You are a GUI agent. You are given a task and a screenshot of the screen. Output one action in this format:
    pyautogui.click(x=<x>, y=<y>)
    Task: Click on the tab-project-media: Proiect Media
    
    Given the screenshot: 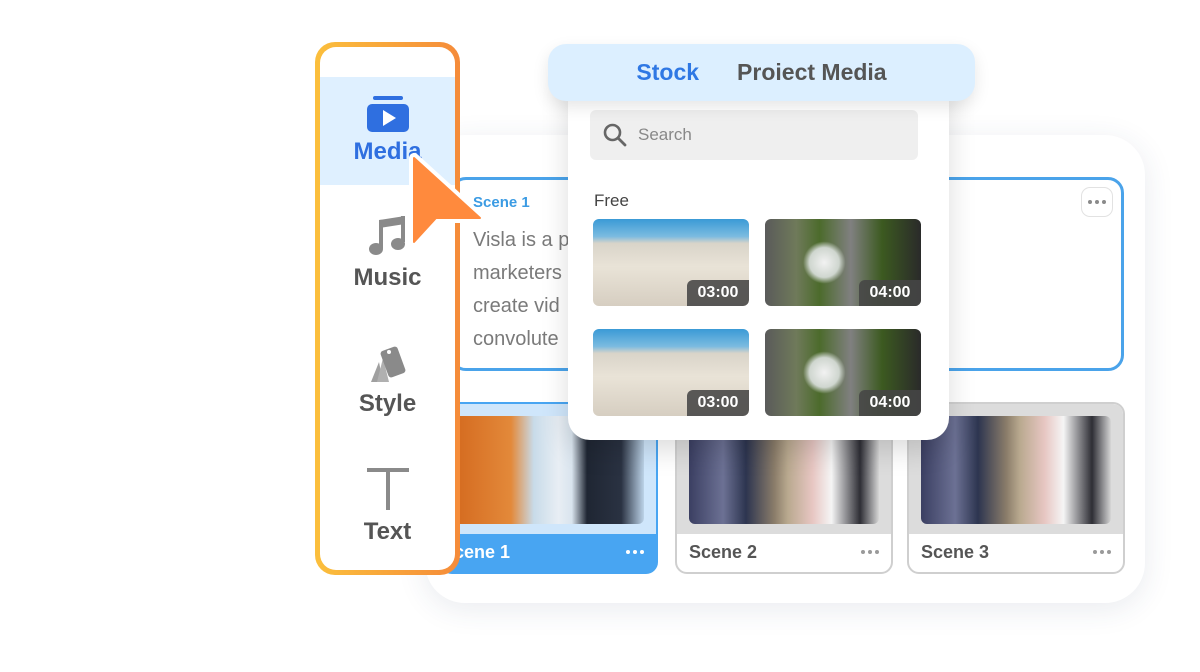 What is the action you would take?
    pyautogui.click(x=812, y=72)
    